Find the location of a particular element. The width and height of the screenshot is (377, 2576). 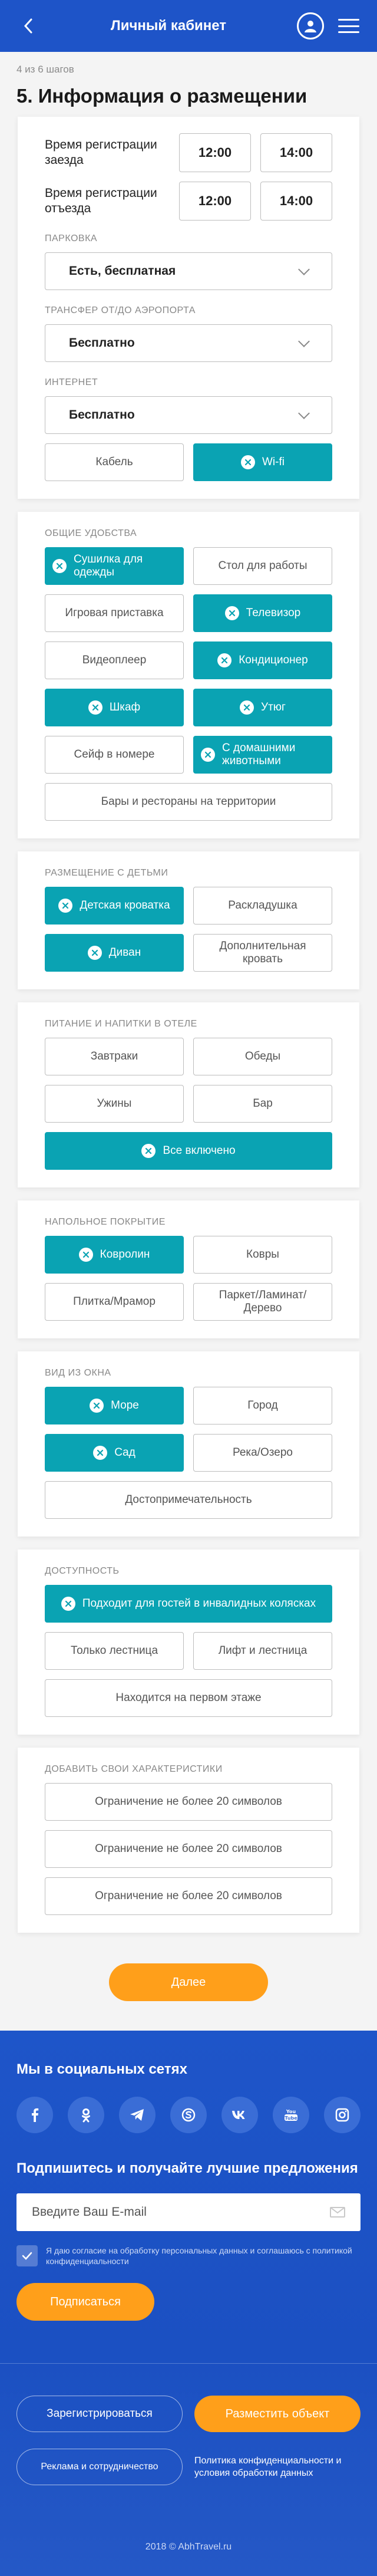

option-label: Детская кроватка is located at coordinates (125, 906).